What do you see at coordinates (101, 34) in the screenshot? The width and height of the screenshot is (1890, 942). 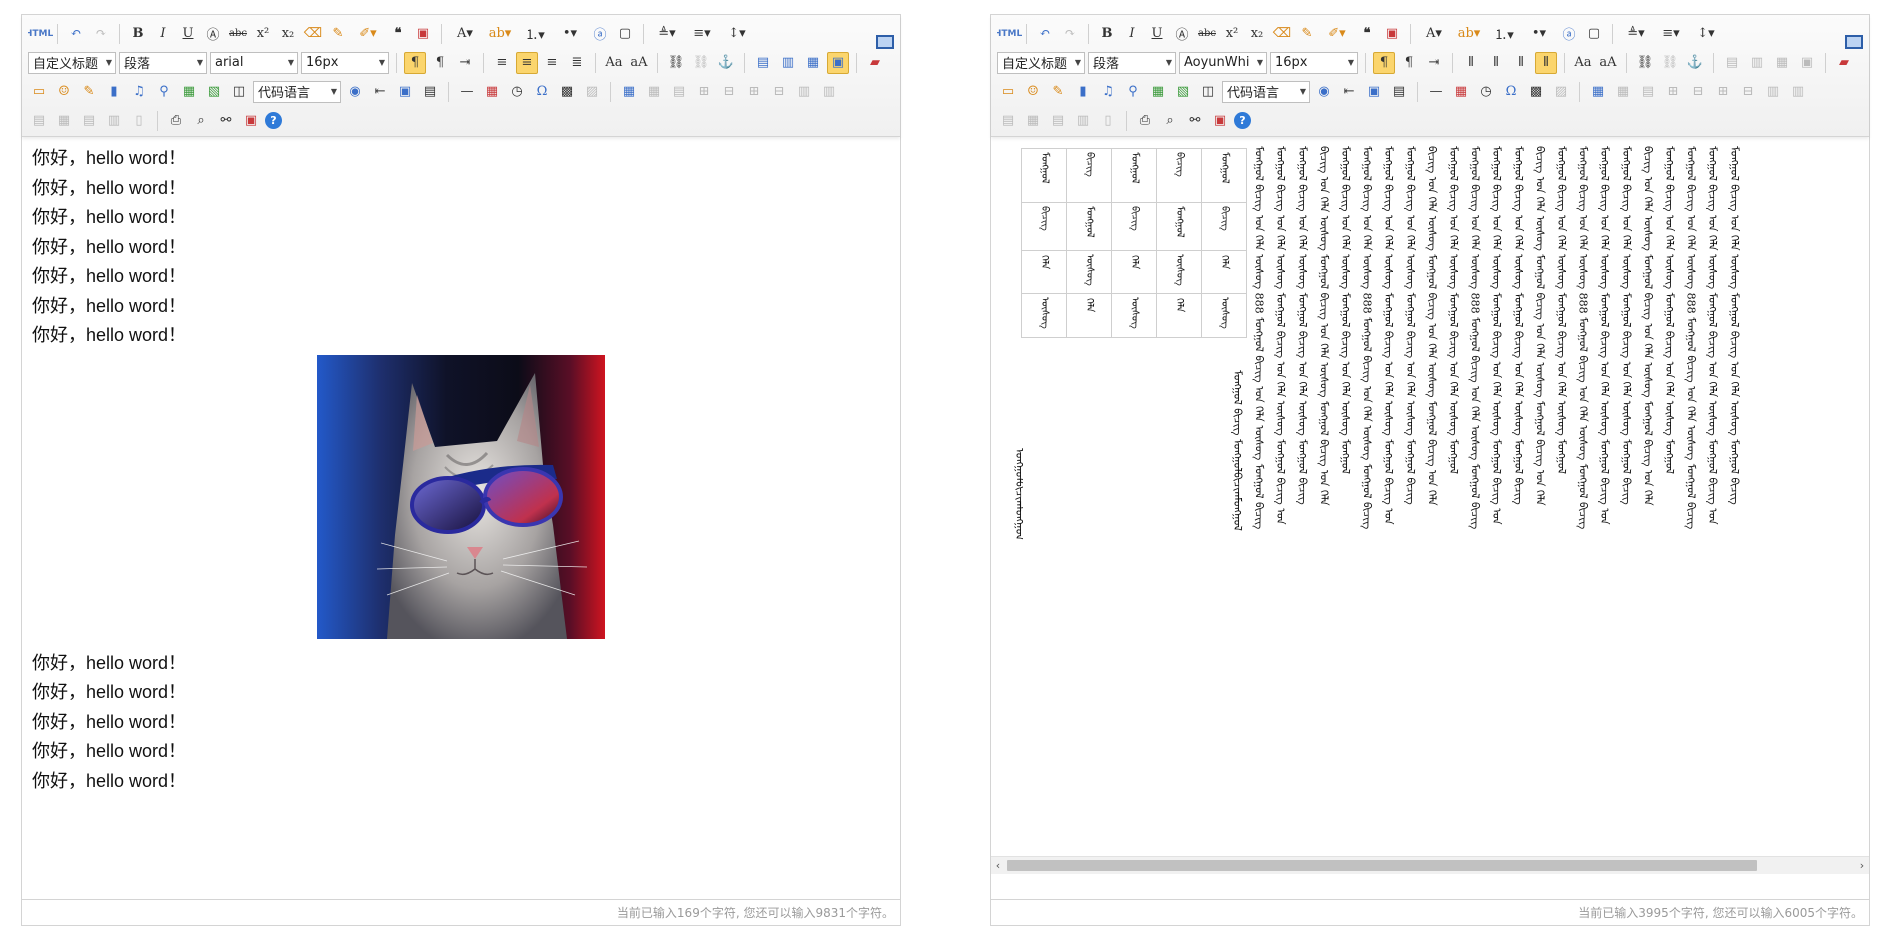 I see `redo-icon: ↷` at bounding box center [101, 34].